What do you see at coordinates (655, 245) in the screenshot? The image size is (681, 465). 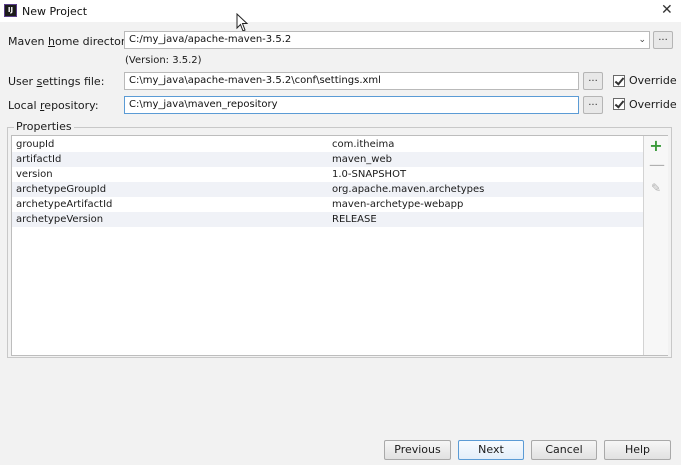 I see `properties-toolbar: + — ✎` at bounding box center [655, 245].